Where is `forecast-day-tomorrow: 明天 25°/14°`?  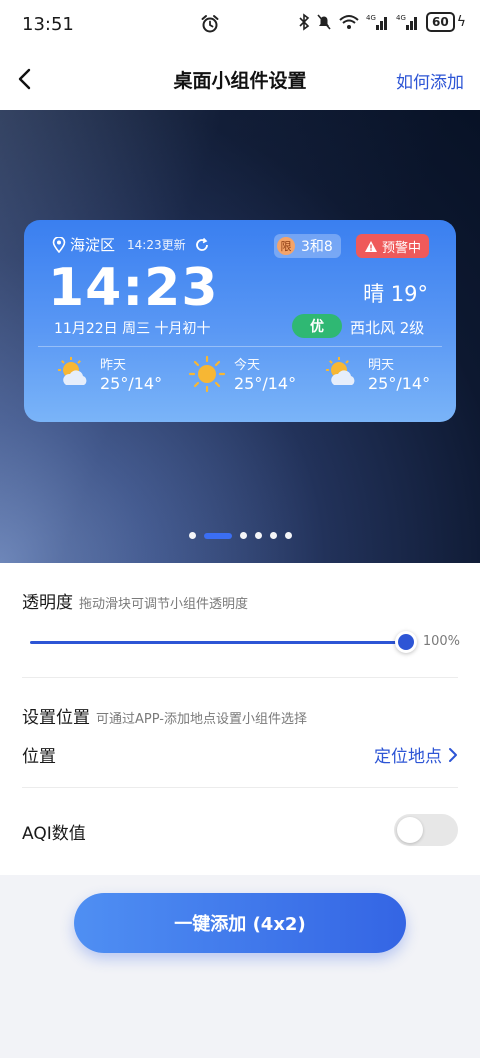 forecast-day-tomorrow: 明天 25°/14° is located at coordinates (376, 373).